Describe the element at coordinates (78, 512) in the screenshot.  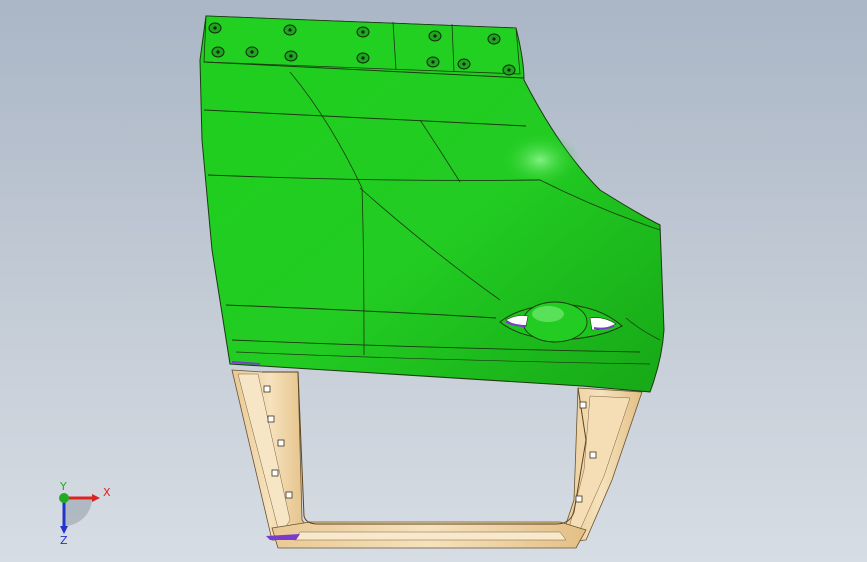
I see `triad-plane` at that location.